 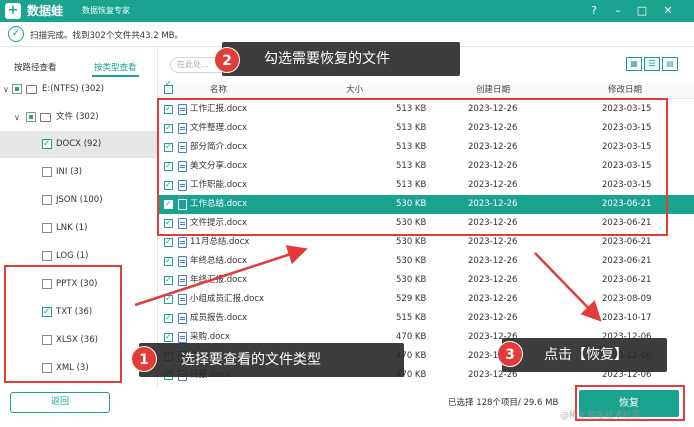 What do you see at coordinates (584, 355) in the screenshot?
I see `callout-step-3: 点击【恢复】` at bounding box center [584, 355].